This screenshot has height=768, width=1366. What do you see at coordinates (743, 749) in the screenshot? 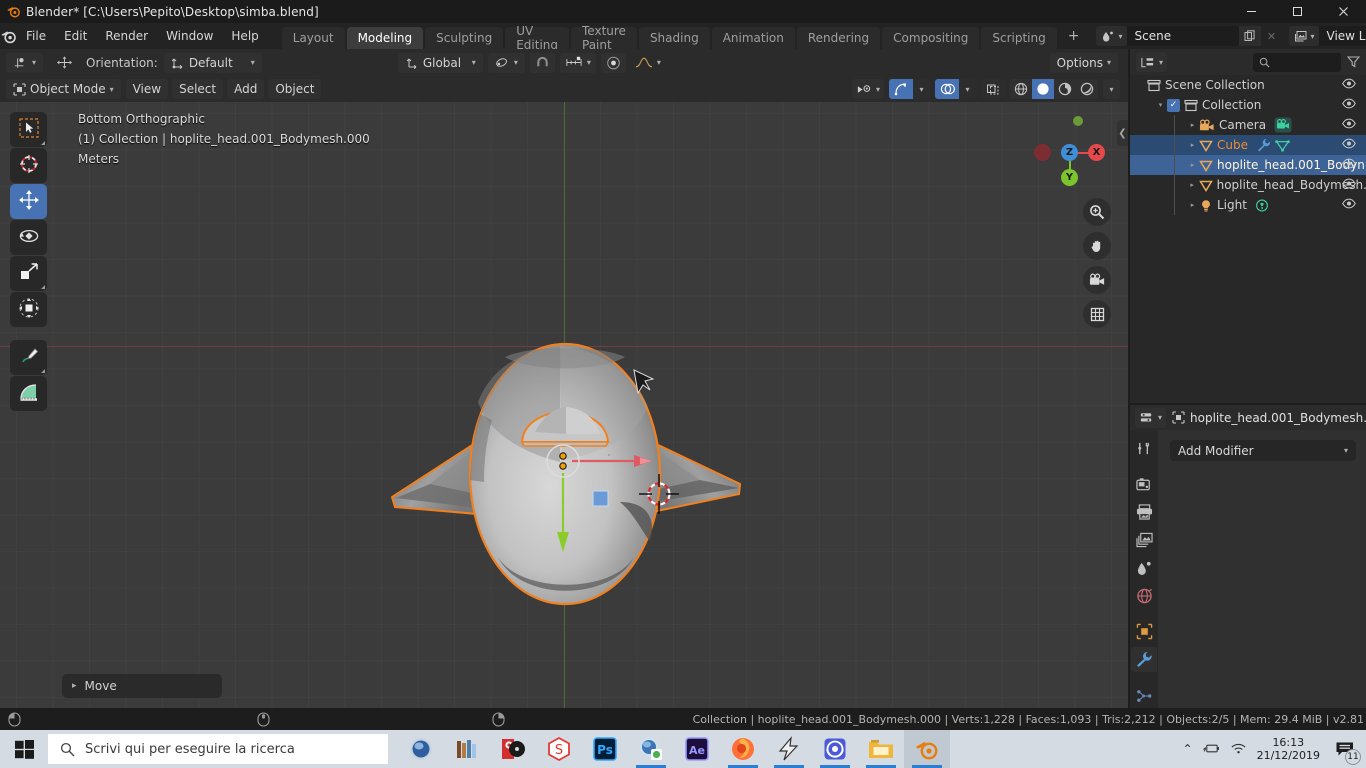
I see `taskbar-app-firefox` at bounding box center [743, 749].